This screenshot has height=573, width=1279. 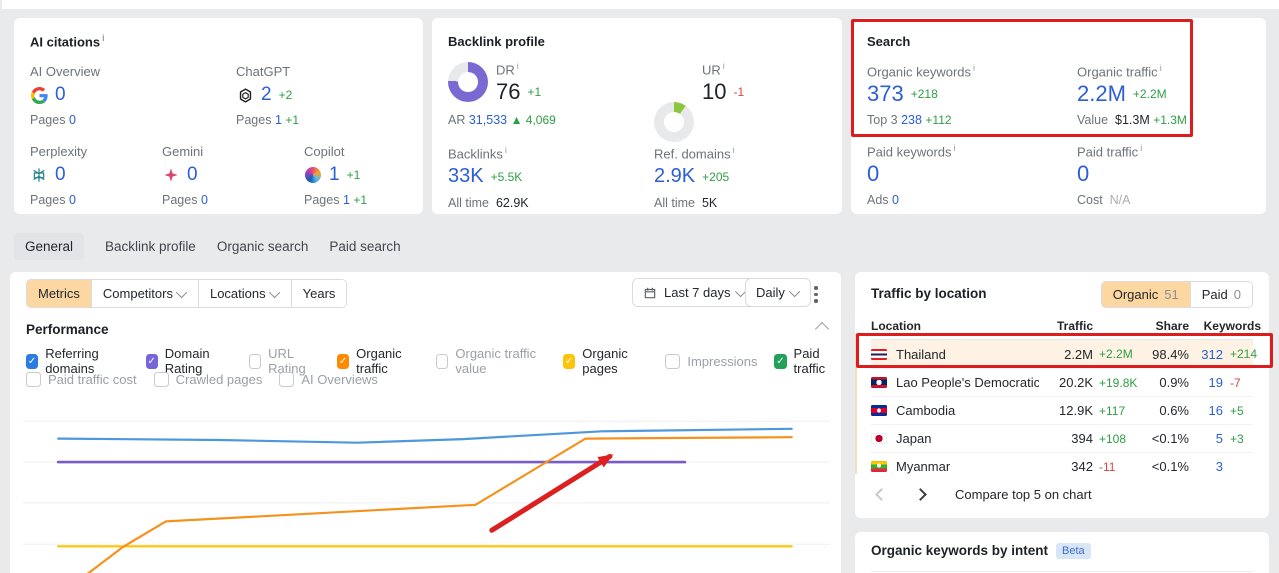 What do you see at coordinates (713, 69) in the screenshot?
I see `ur-label: UR` at bounding box center [713, 69].